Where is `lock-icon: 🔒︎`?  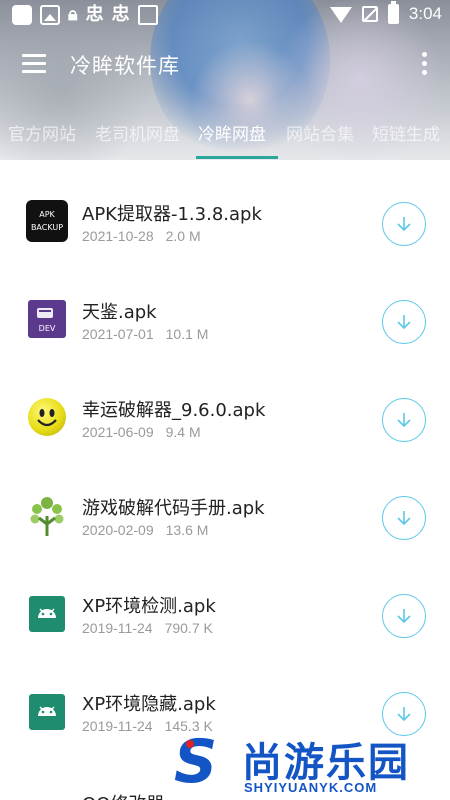
lock-icon: 🔒︎ is located at coordinates (73, 14).